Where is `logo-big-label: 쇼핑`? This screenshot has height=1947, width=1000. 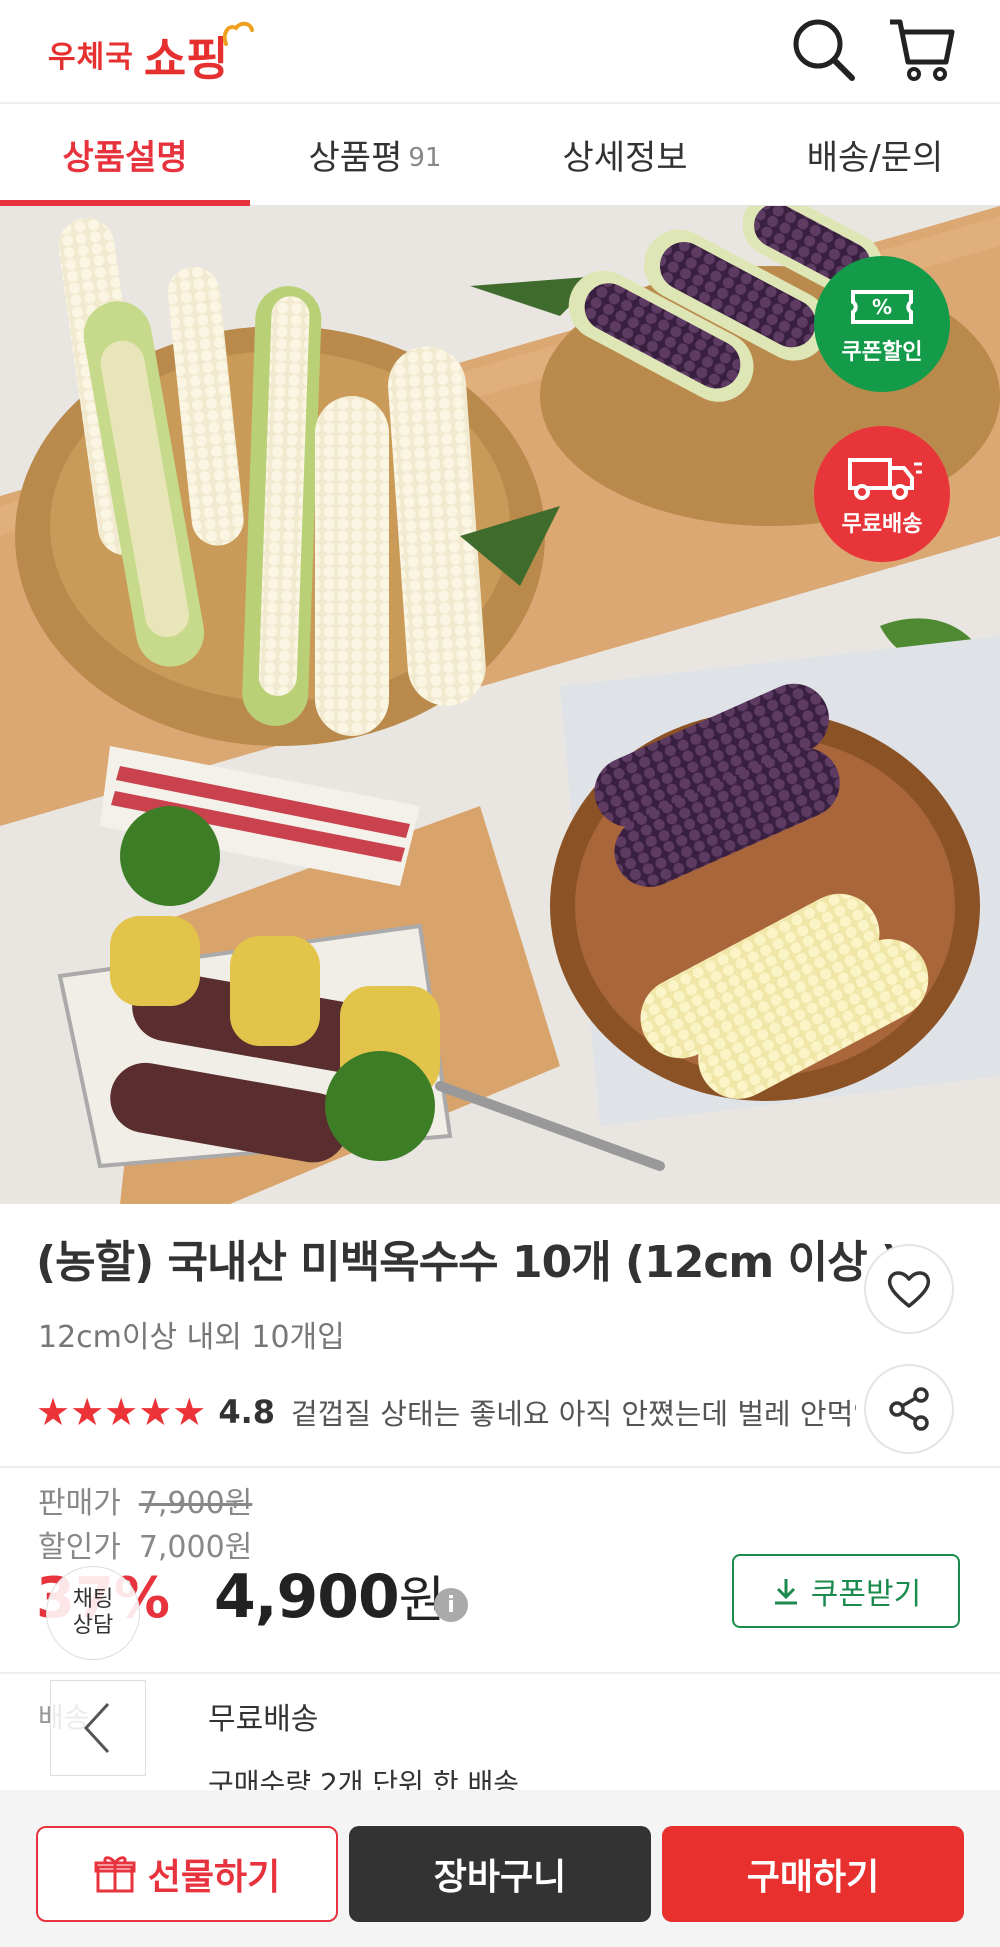
logo-big-label: 쇼핑 is located at coordinates (186, 59).